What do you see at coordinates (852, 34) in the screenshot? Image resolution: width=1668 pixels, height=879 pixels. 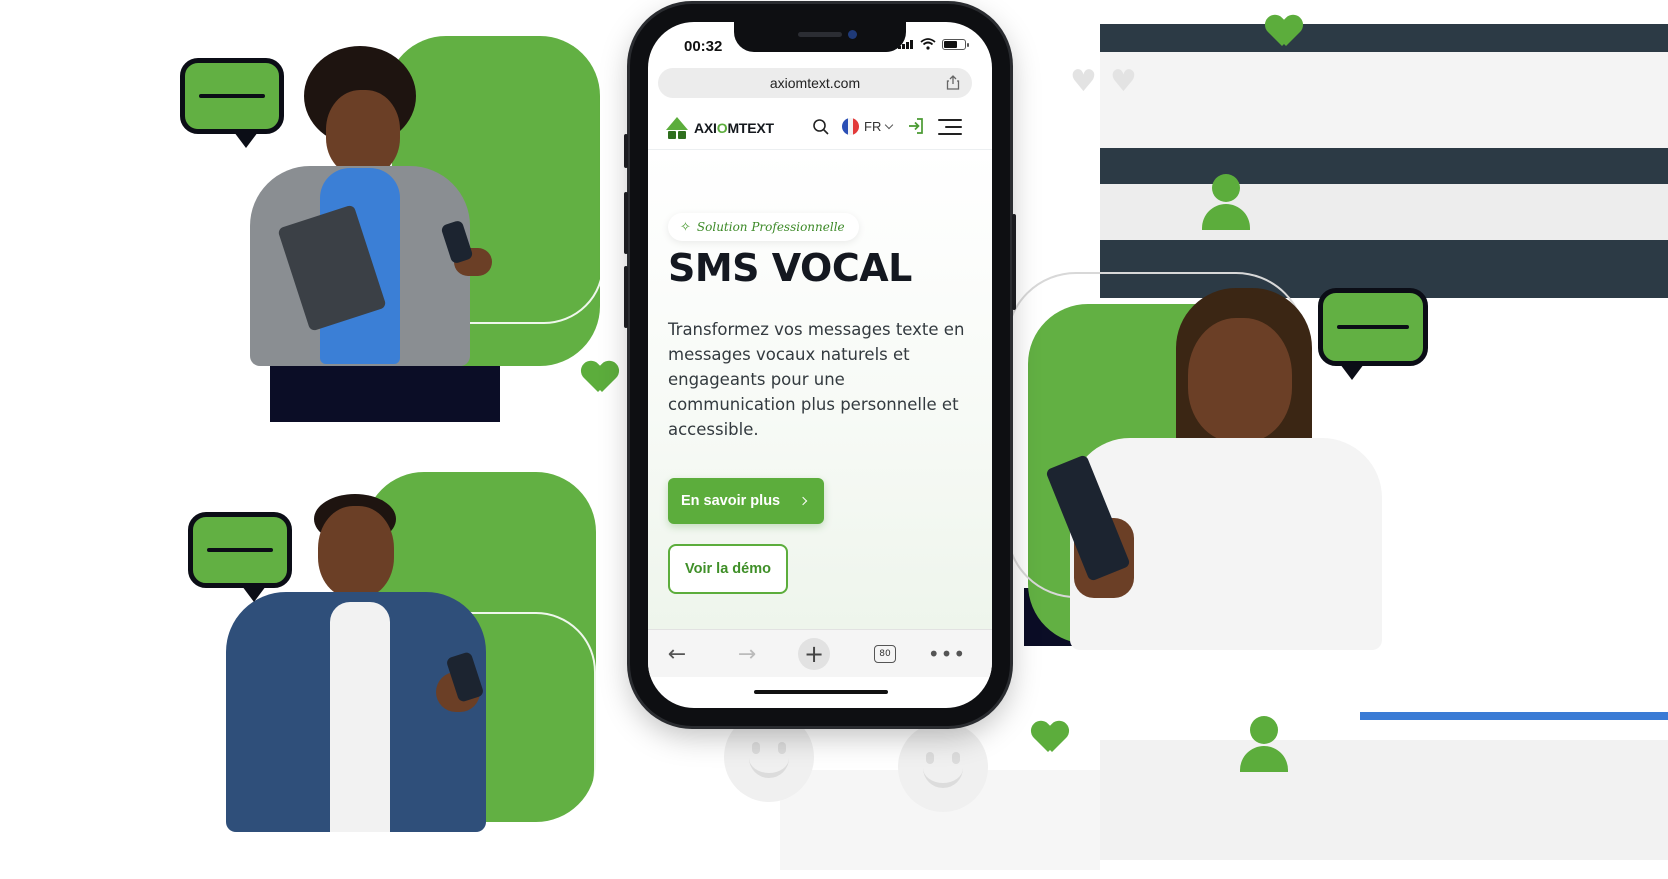 I see `camera-icon` at bounding box center [852, 34].